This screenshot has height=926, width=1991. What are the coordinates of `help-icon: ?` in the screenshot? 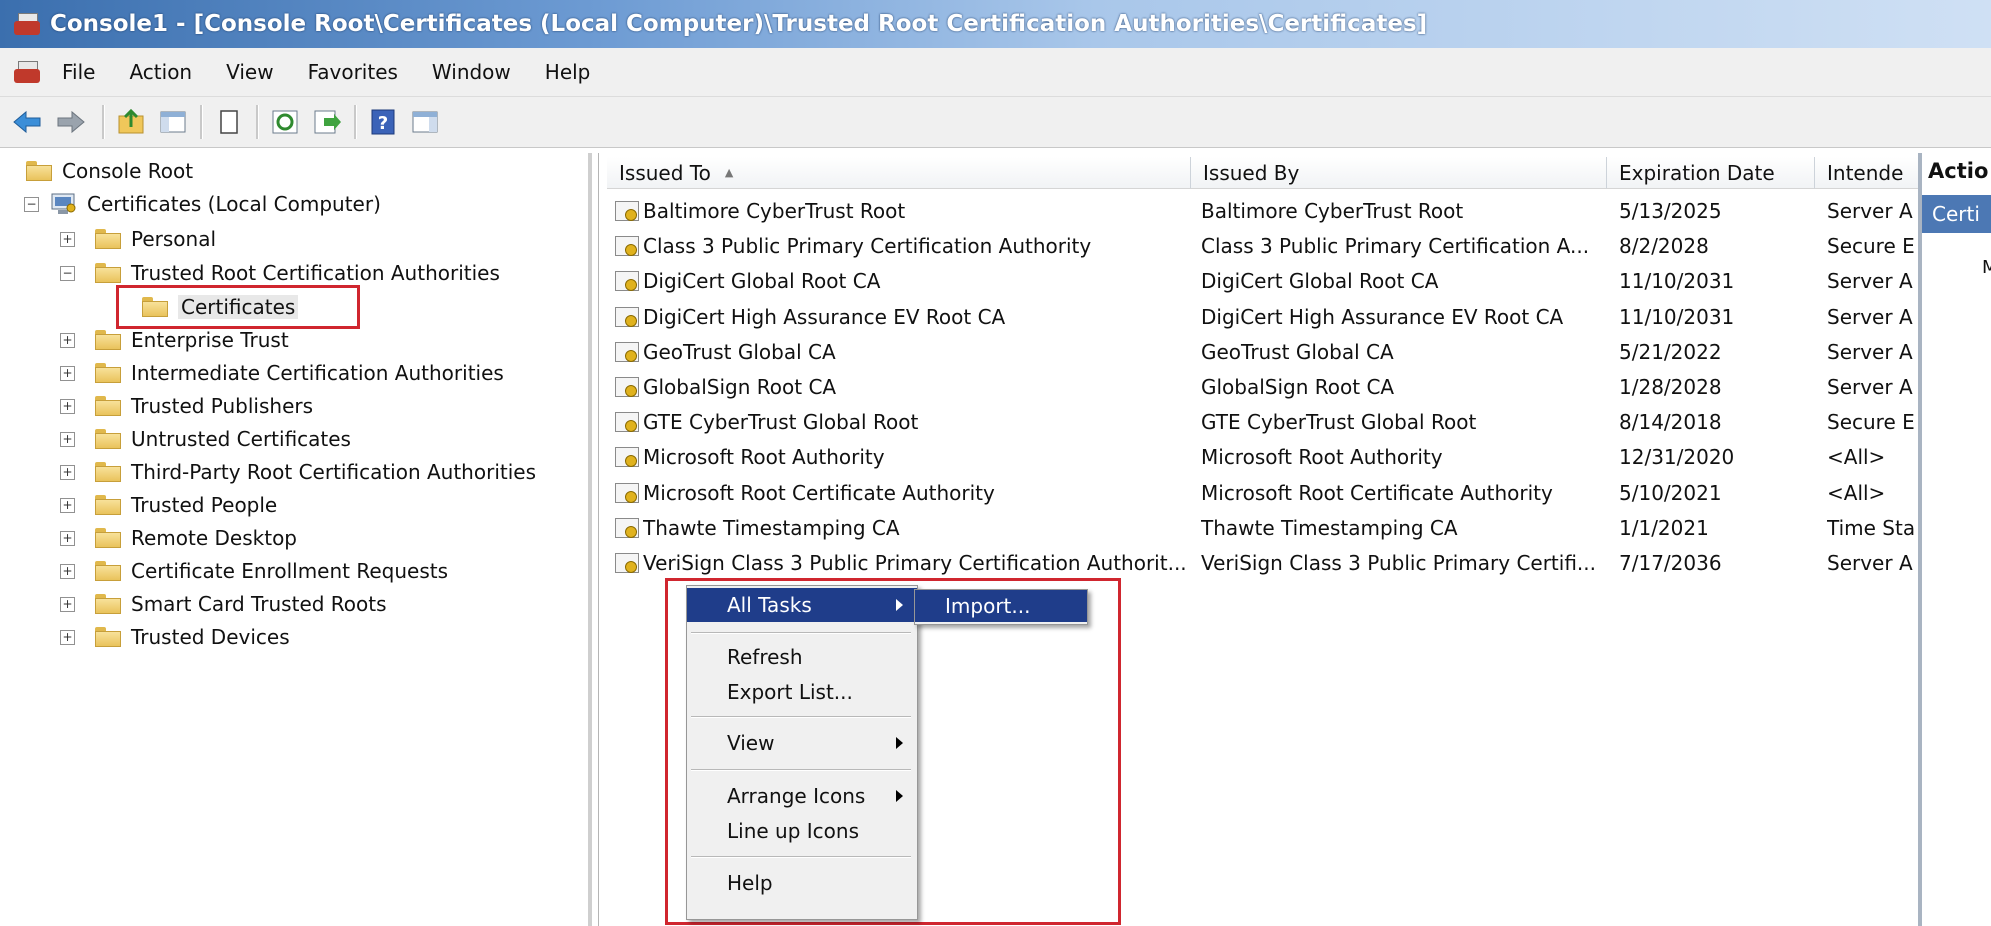 It's located at (383, 122).